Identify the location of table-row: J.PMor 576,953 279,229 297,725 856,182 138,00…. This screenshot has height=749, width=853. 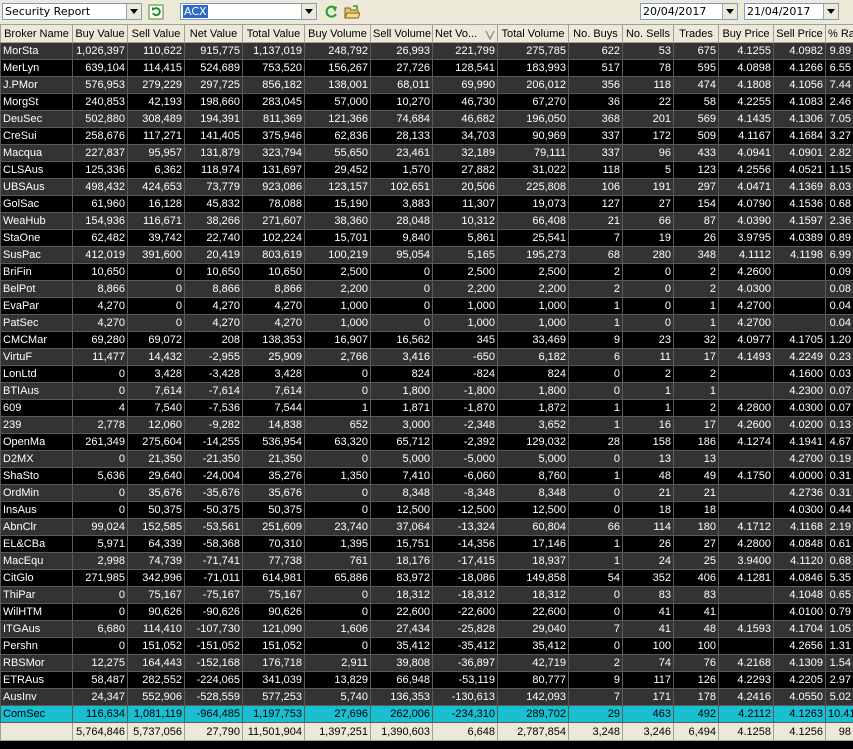
(426, 85).